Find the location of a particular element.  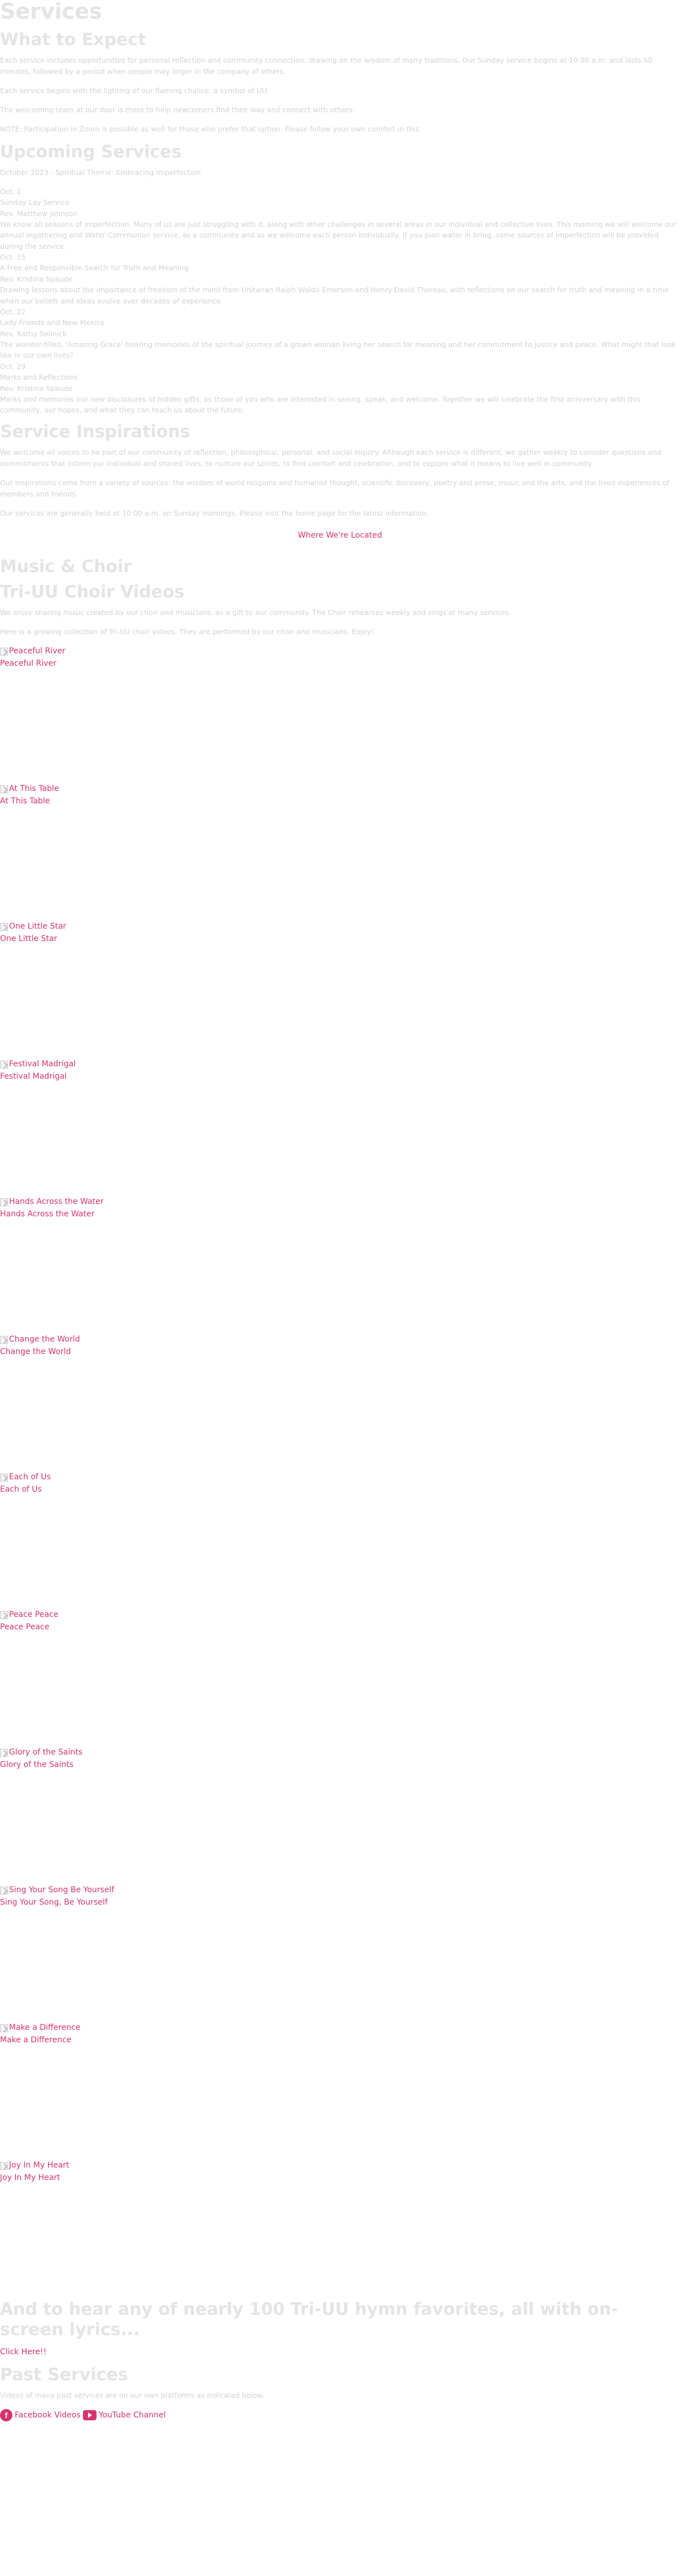

video-caption-link: Festival Madrigal is located at coordinates (33, 1076).